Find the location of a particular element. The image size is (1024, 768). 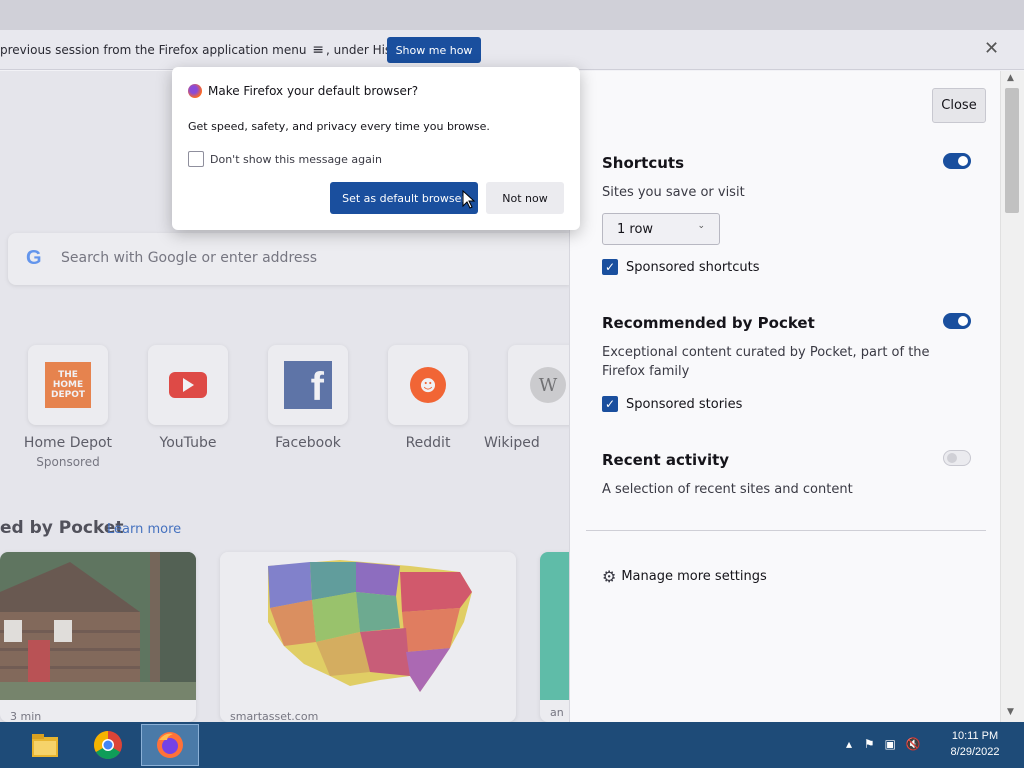

shortcuts-subtitle: Sites you save or visit is located at coordinates (673, 192).